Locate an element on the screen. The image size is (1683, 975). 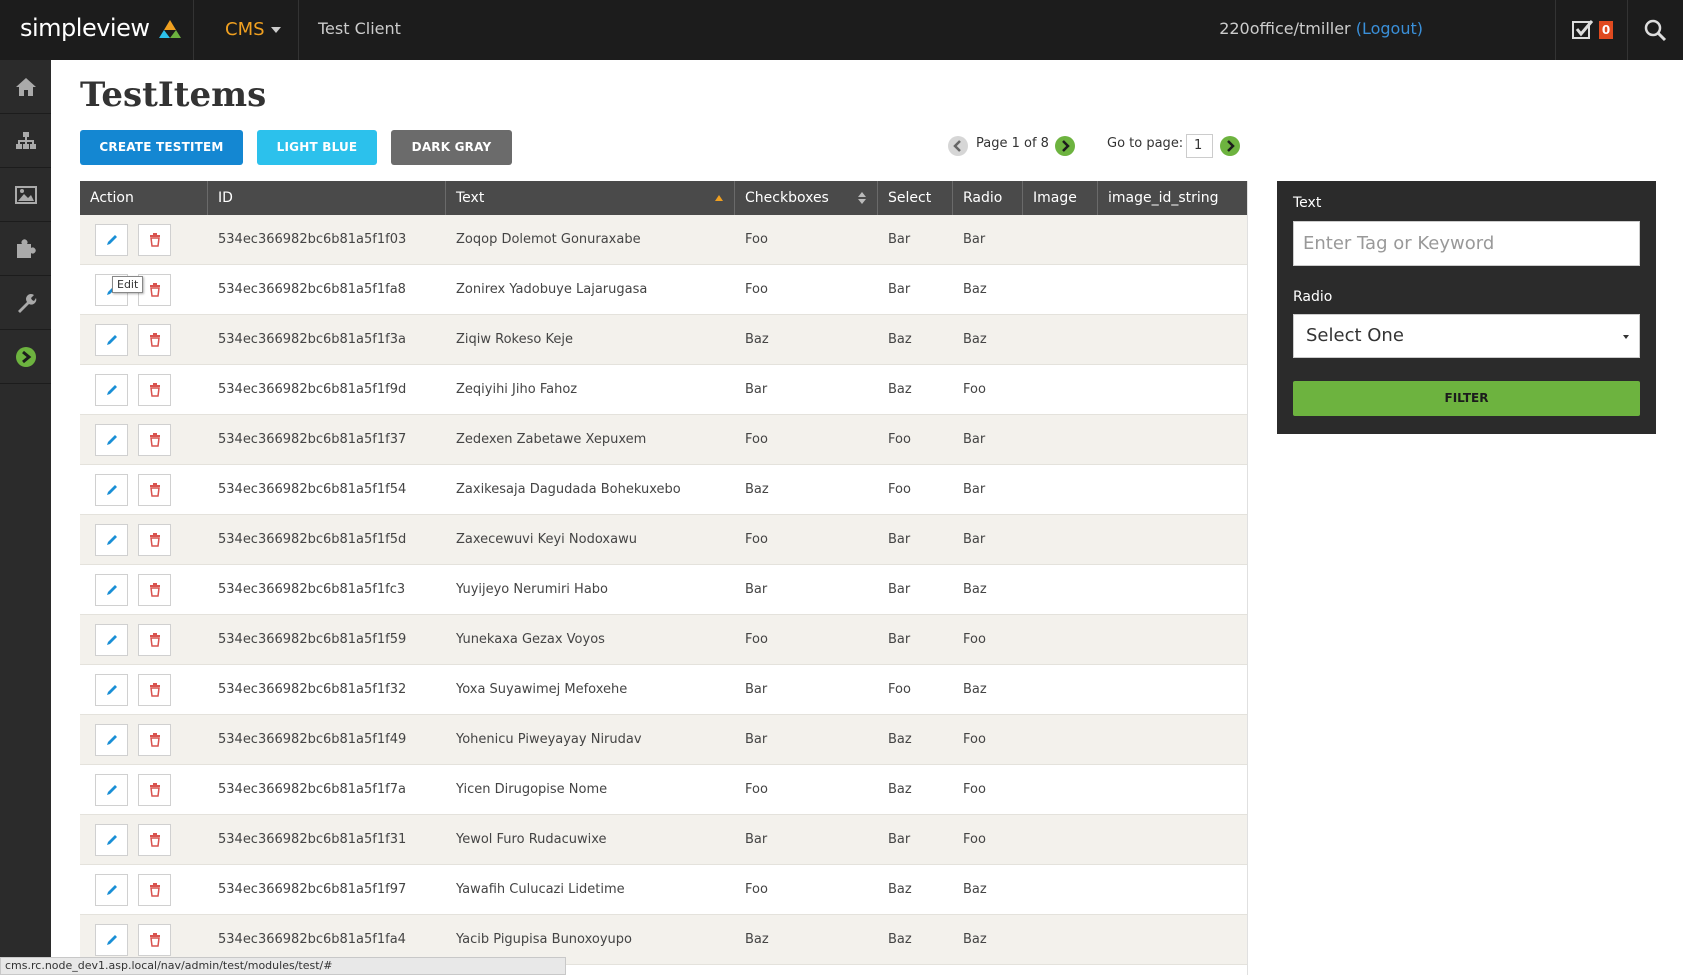
column-header-select: Select is located at coordinates (915, 198).